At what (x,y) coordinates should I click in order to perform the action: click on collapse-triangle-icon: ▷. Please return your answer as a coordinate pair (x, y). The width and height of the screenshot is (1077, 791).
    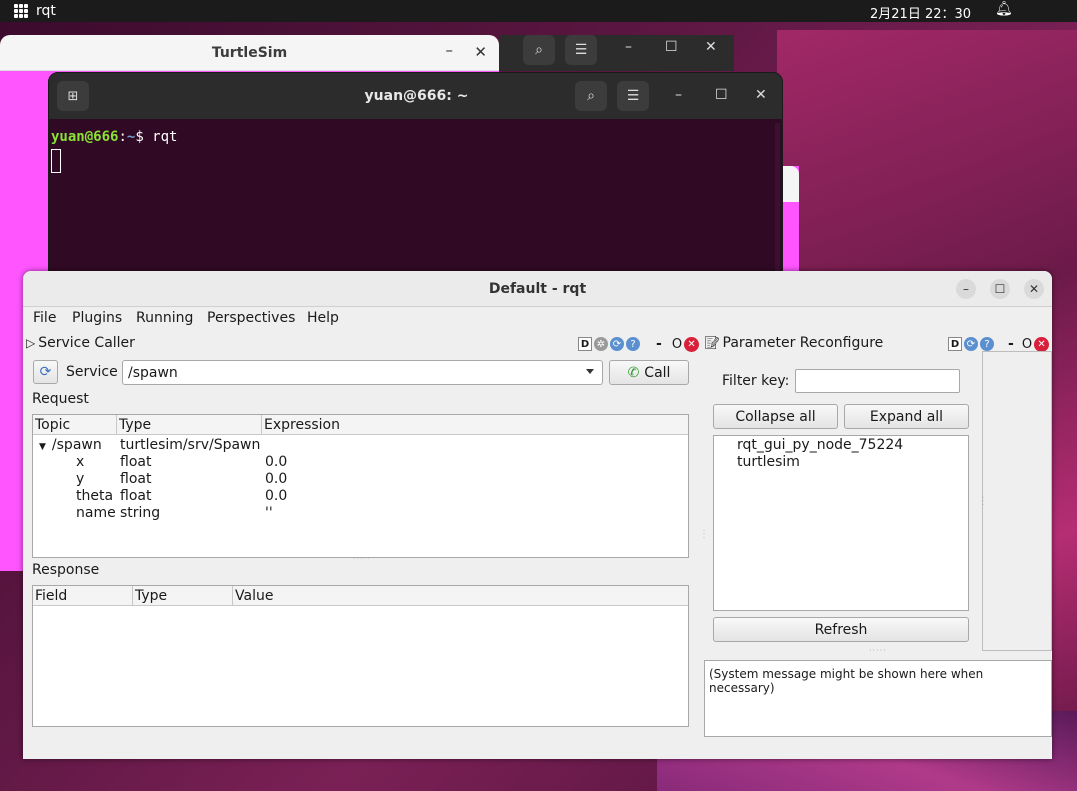
    Looking at the image, I should click on (30, 343).